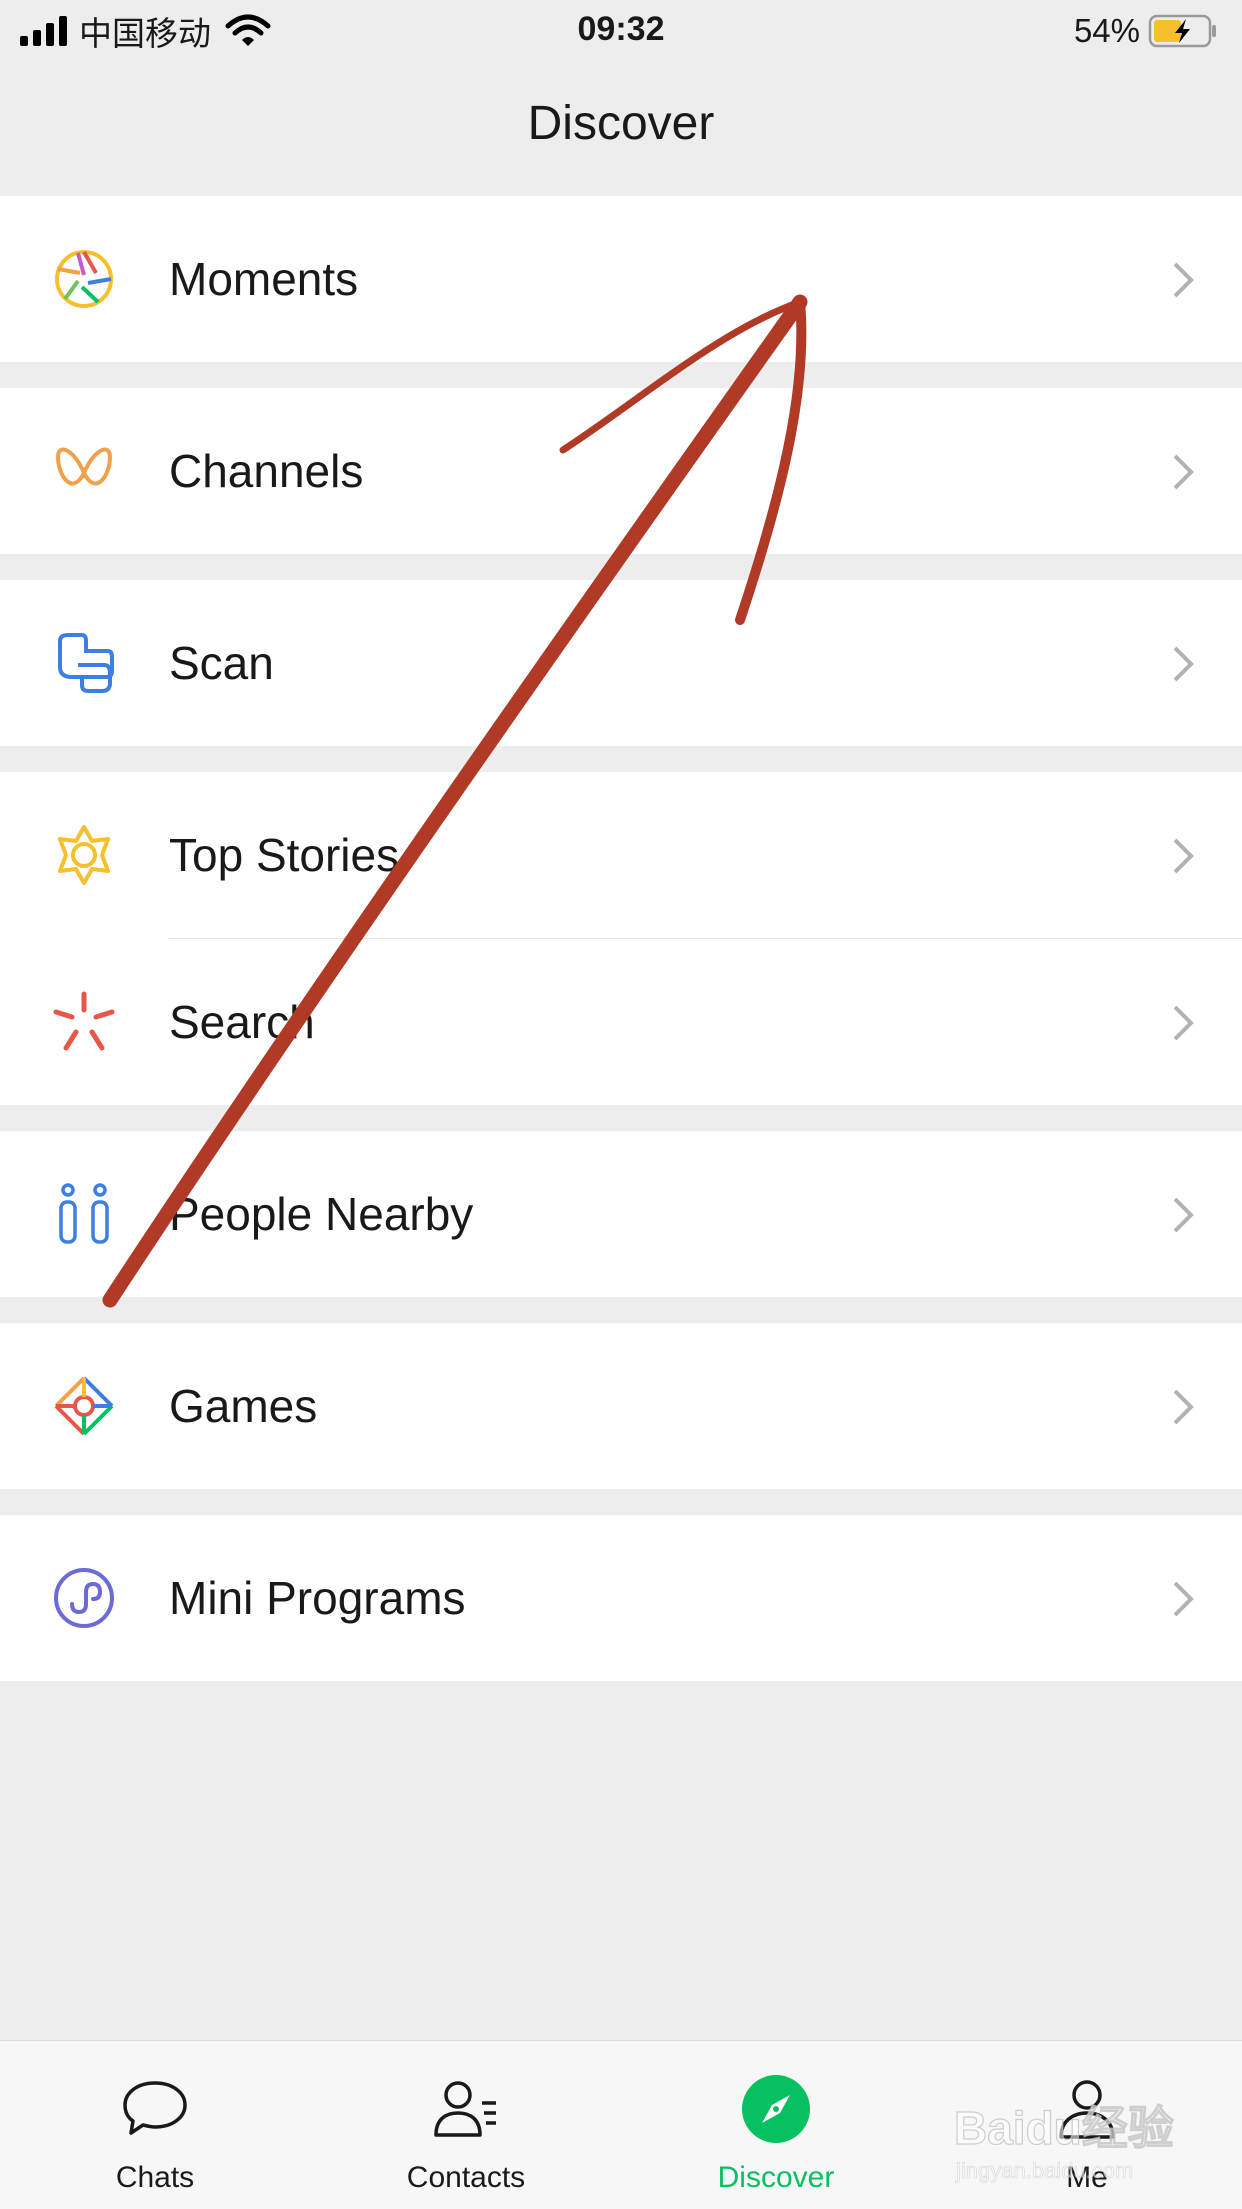 This screenshot has width=1242, height=2209. I want to click on compass-icon, so click(776, 2109).